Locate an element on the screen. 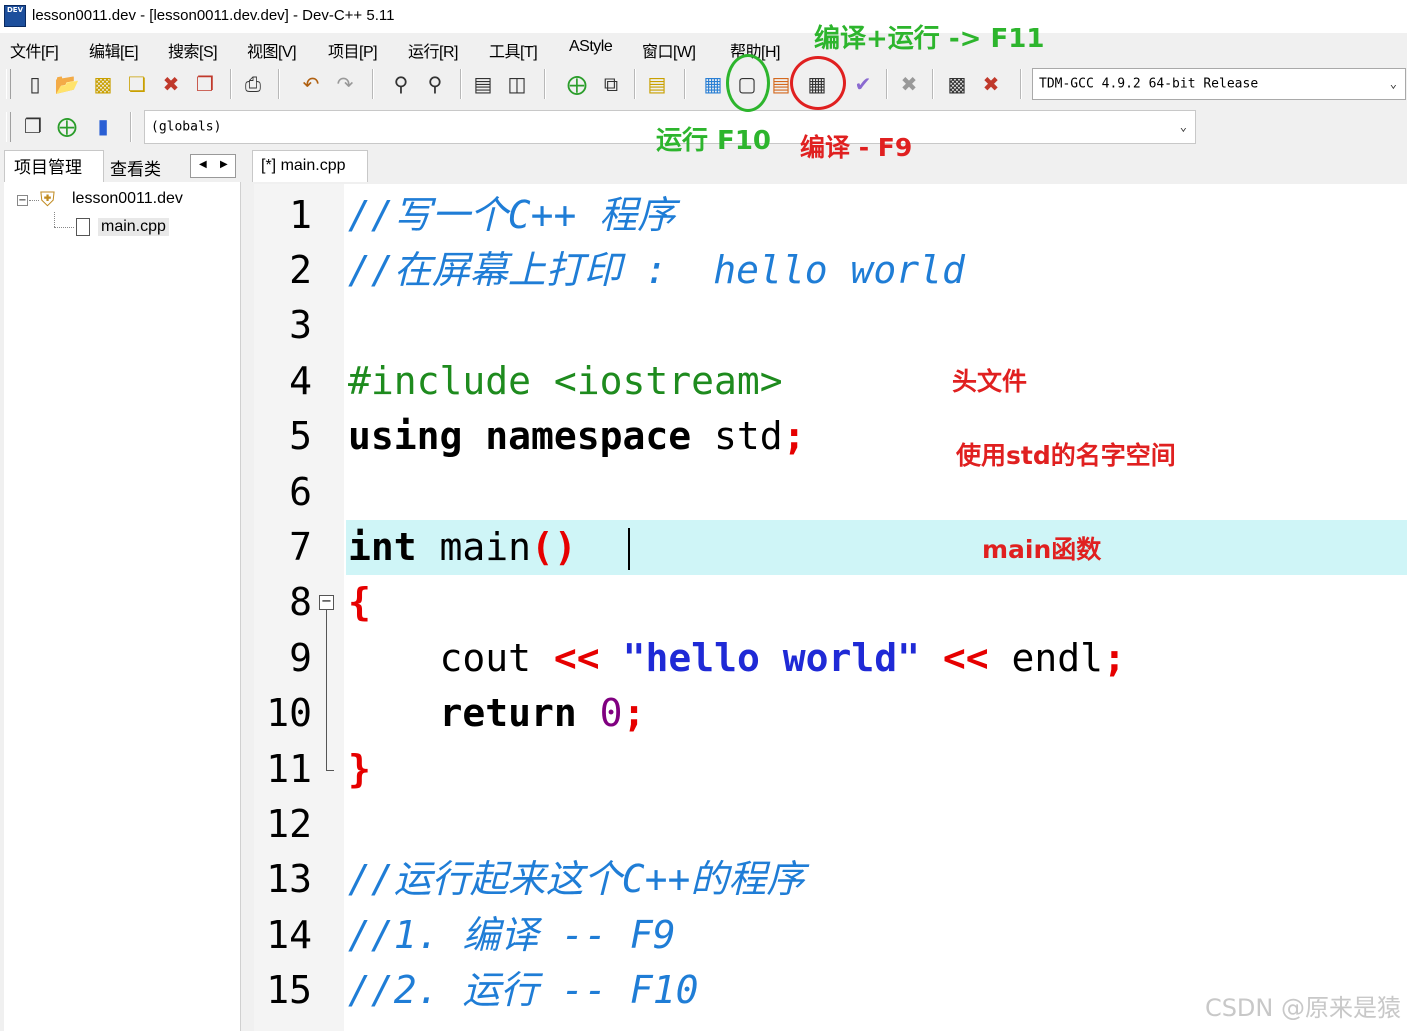 Image resolution: width=1407 pixels, height=1031 pixels. fold-collapse-icon: − is located at coordinates (326, 602).